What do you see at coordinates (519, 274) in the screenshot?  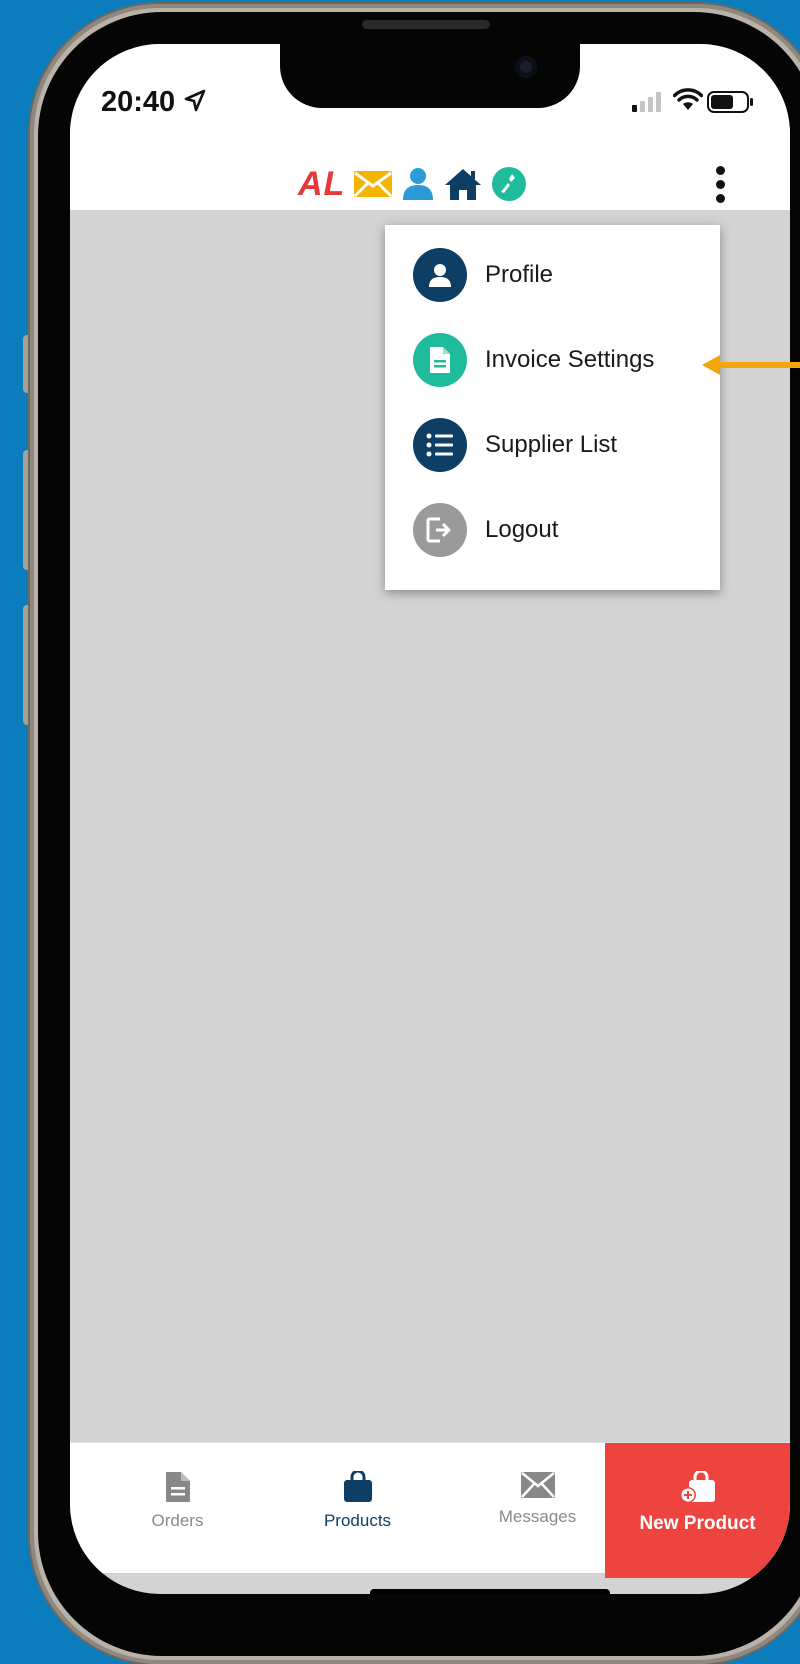 I see `menu-item-label: Profile` at bounding box center [519, 274].